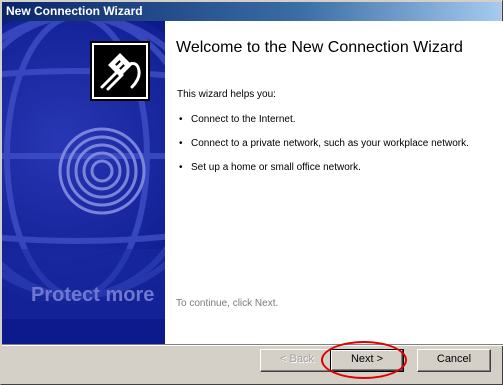 The image size is (503, 385). What do you see at coordinates (93, 295) in the screenshot?
I see `banner-watermark-text: Protect more` at bounding box center [93, 295].